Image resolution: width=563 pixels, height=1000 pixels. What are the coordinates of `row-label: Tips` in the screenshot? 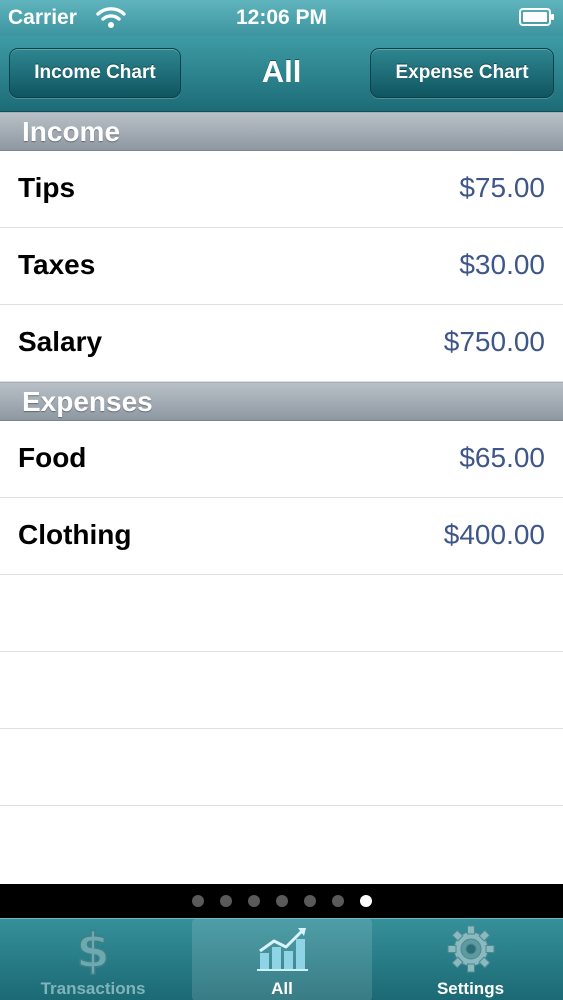 It's located at (47, 187).